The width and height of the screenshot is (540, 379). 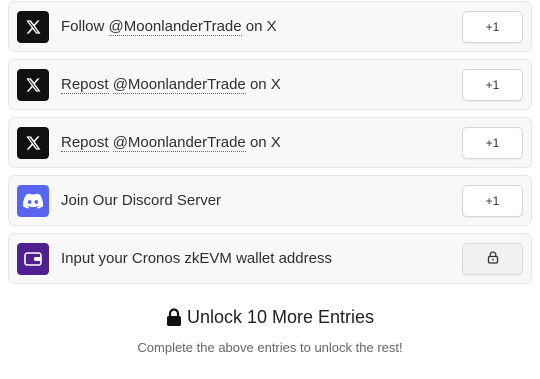 I want to click on wallet-icon, so click(x=33, y=258).